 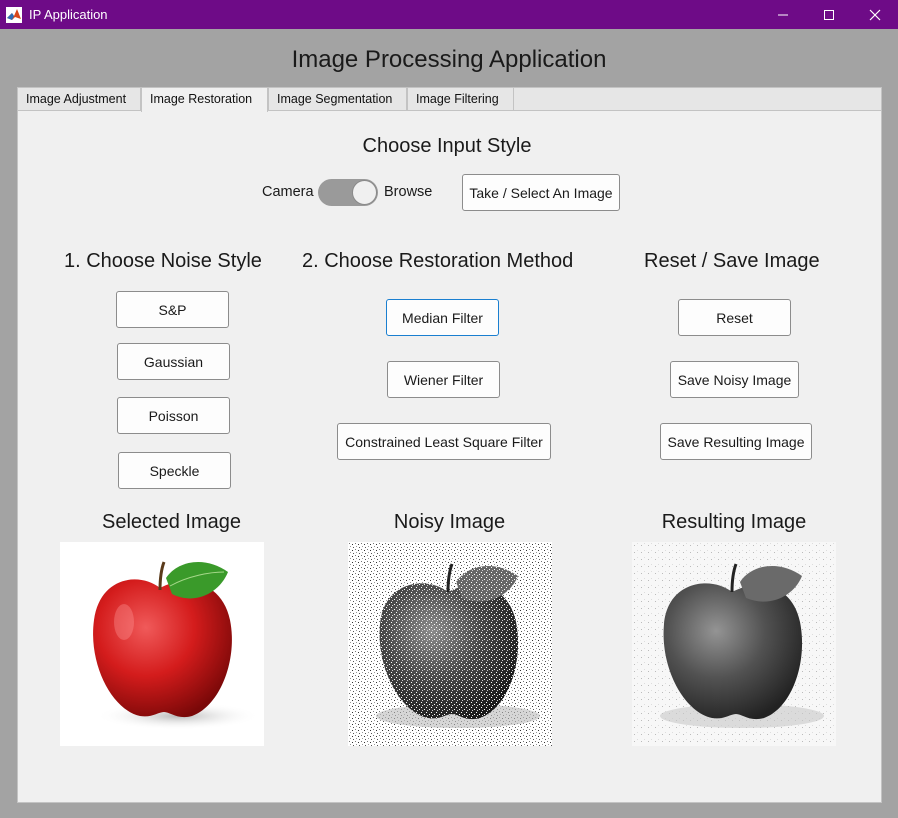 I want to click on minimize-button, so click(x=783, y=14).